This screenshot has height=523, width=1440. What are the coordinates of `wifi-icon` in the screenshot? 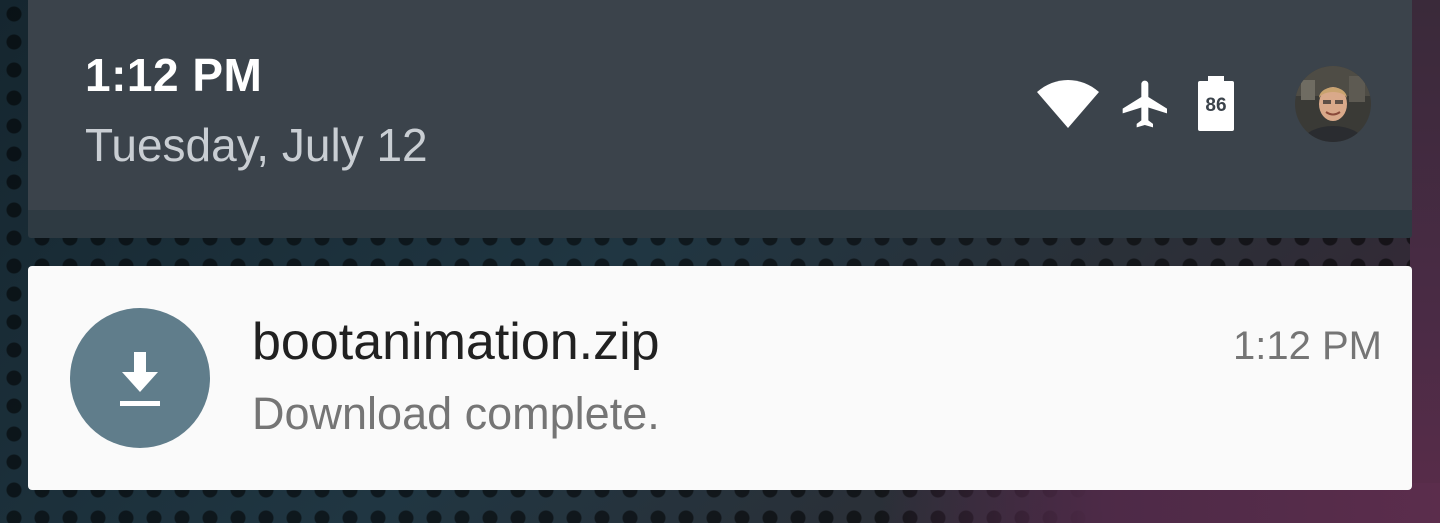 It's located at (1068, 104).